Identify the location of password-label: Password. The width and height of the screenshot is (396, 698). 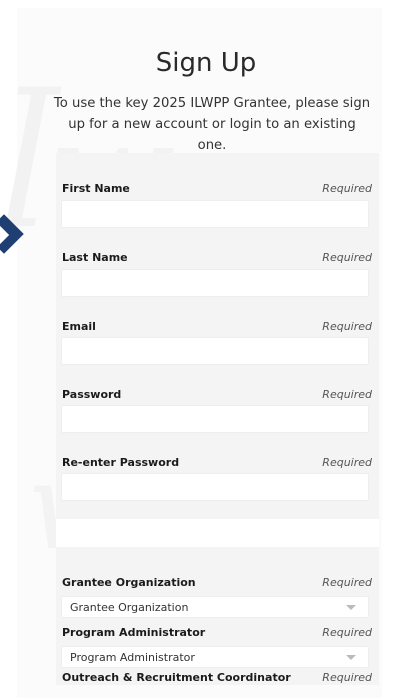
(92, 394).